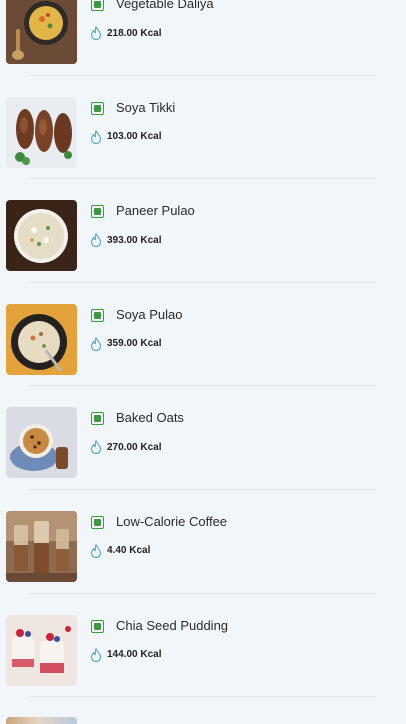  What do you see at coordinates (134, 33) in the screenshot?
I see `calorie-value: 218.00 Kcal` at bounding box center [134, 33].